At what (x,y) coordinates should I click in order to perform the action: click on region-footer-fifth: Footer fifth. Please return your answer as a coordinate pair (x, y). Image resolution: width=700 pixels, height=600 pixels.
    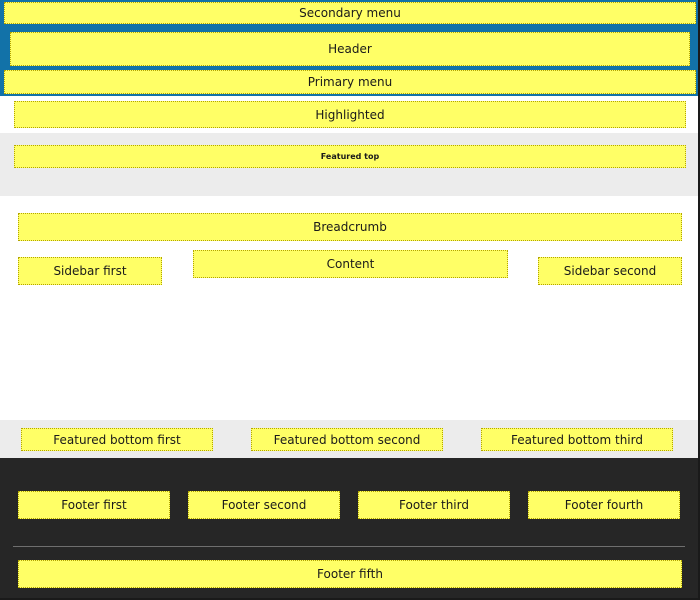
    Looking at the image, I should click on (350, 574).